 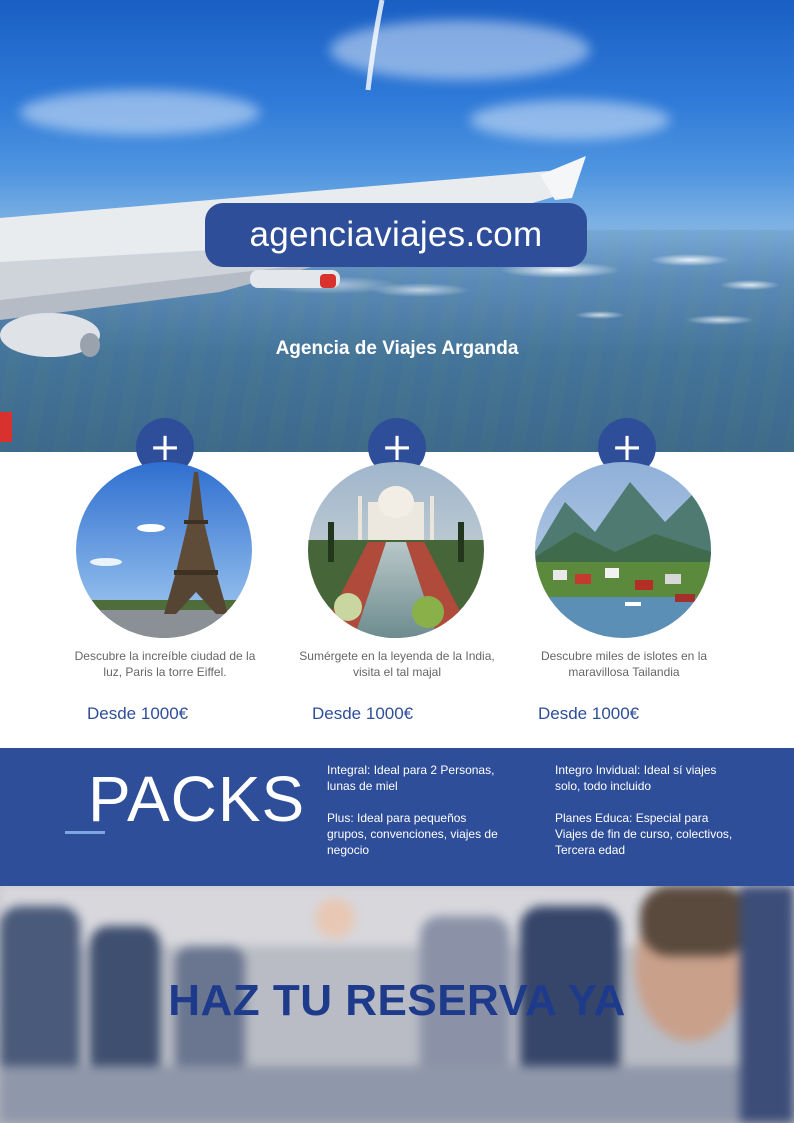 I want to click on agency-tagline: Agencia de Viajes Arganda, so click(x=397, y=348).